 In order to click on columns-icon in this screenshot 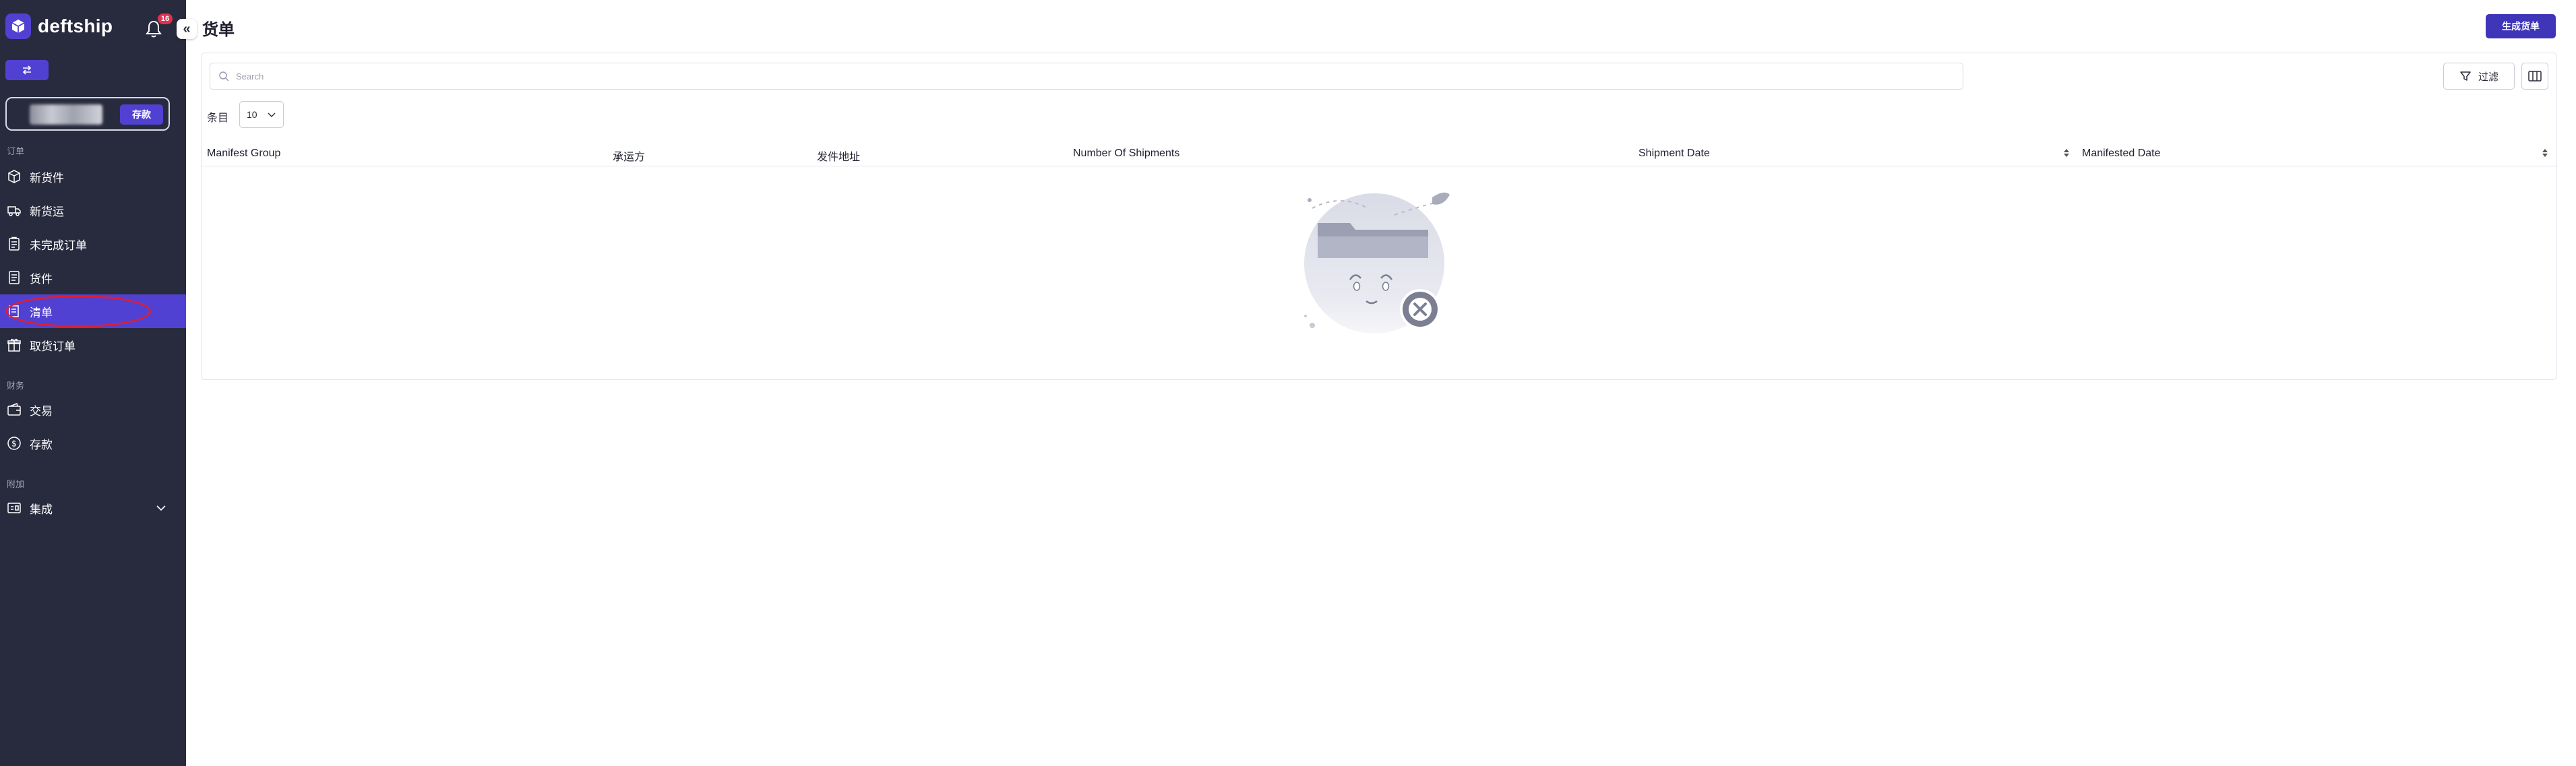, I will do `click(2535, 76)`.